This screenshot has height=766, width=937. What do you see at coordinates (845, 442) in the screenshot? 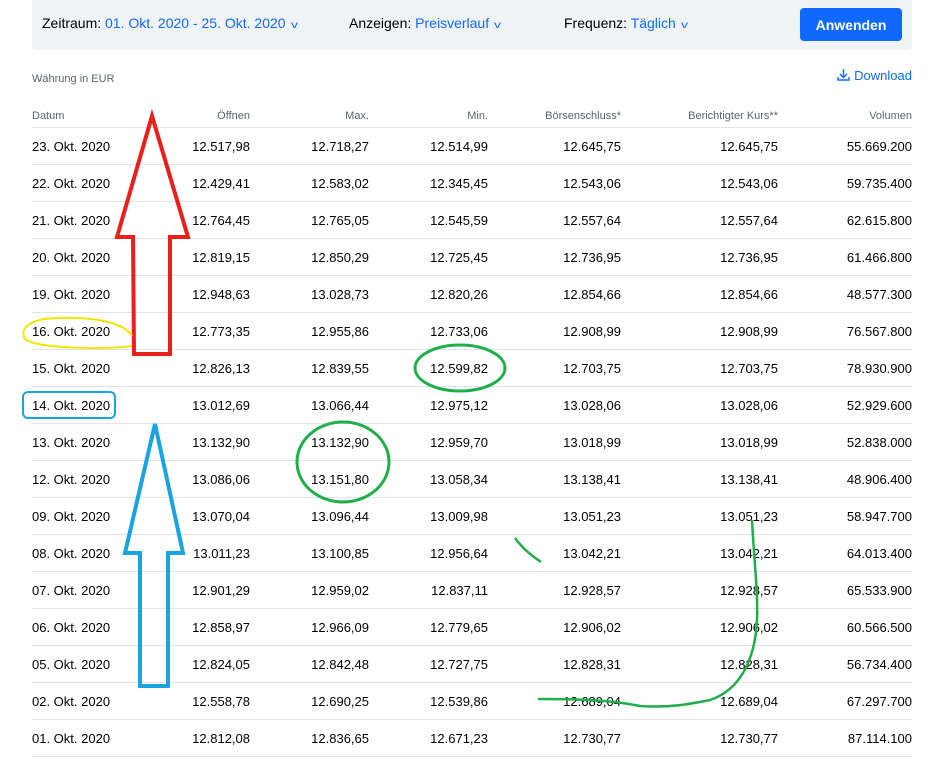
I see `table-cell: 52.838.000` at bounding box center [845, 442].